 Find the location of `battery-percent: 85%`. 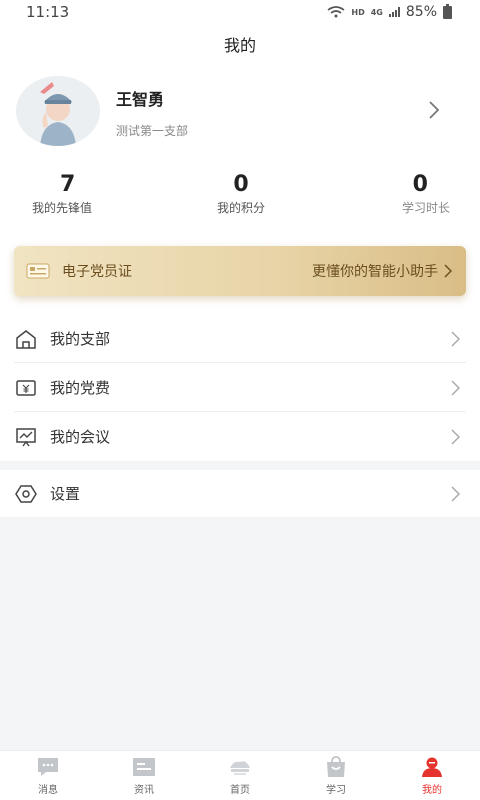

battery-percent: 85% is located at coordinates (421, 12).